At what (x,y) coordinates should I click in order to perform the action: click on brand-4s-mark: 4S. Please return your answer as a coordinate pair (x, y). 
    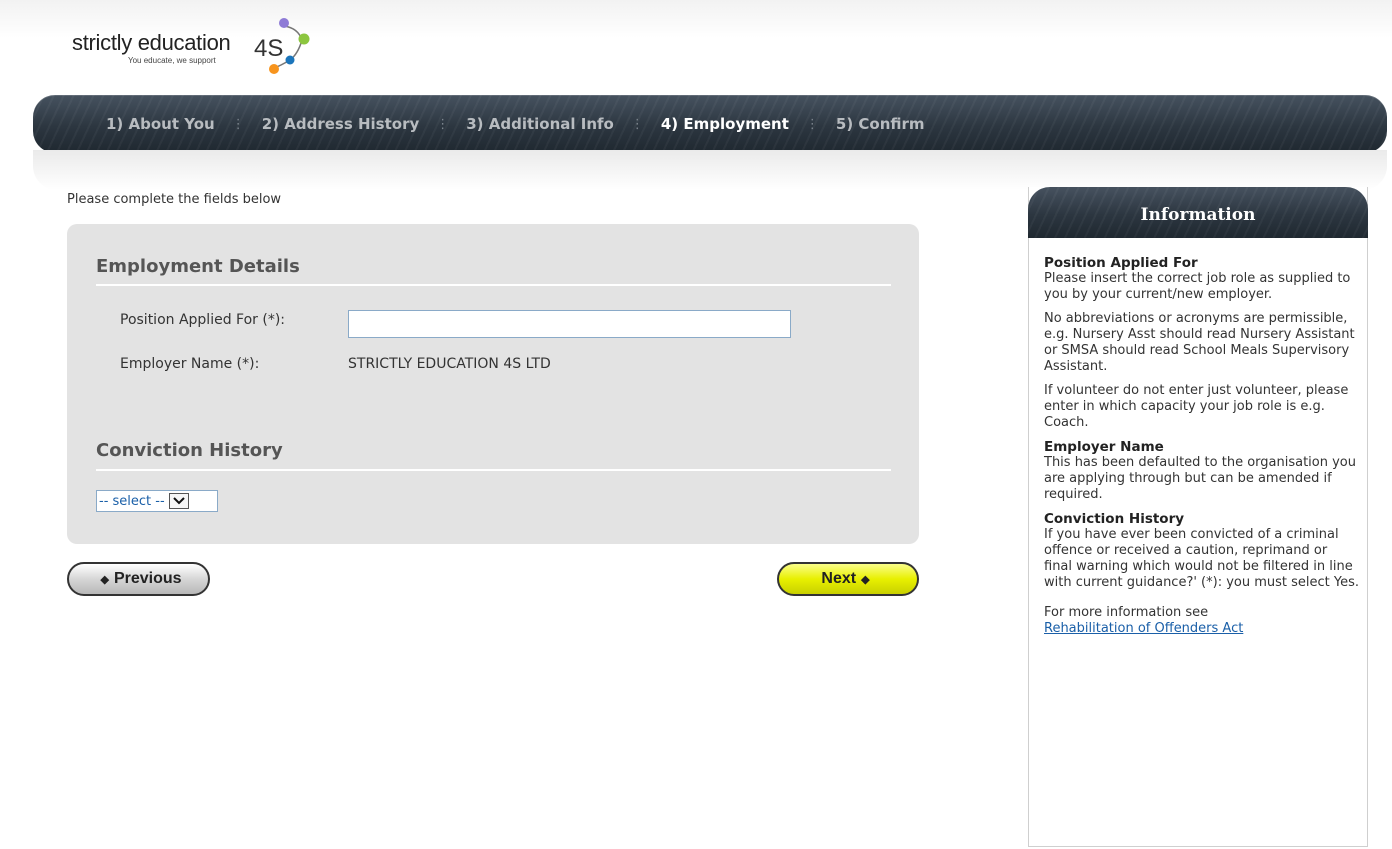
    Looking at the image, I should click on (282, 46).